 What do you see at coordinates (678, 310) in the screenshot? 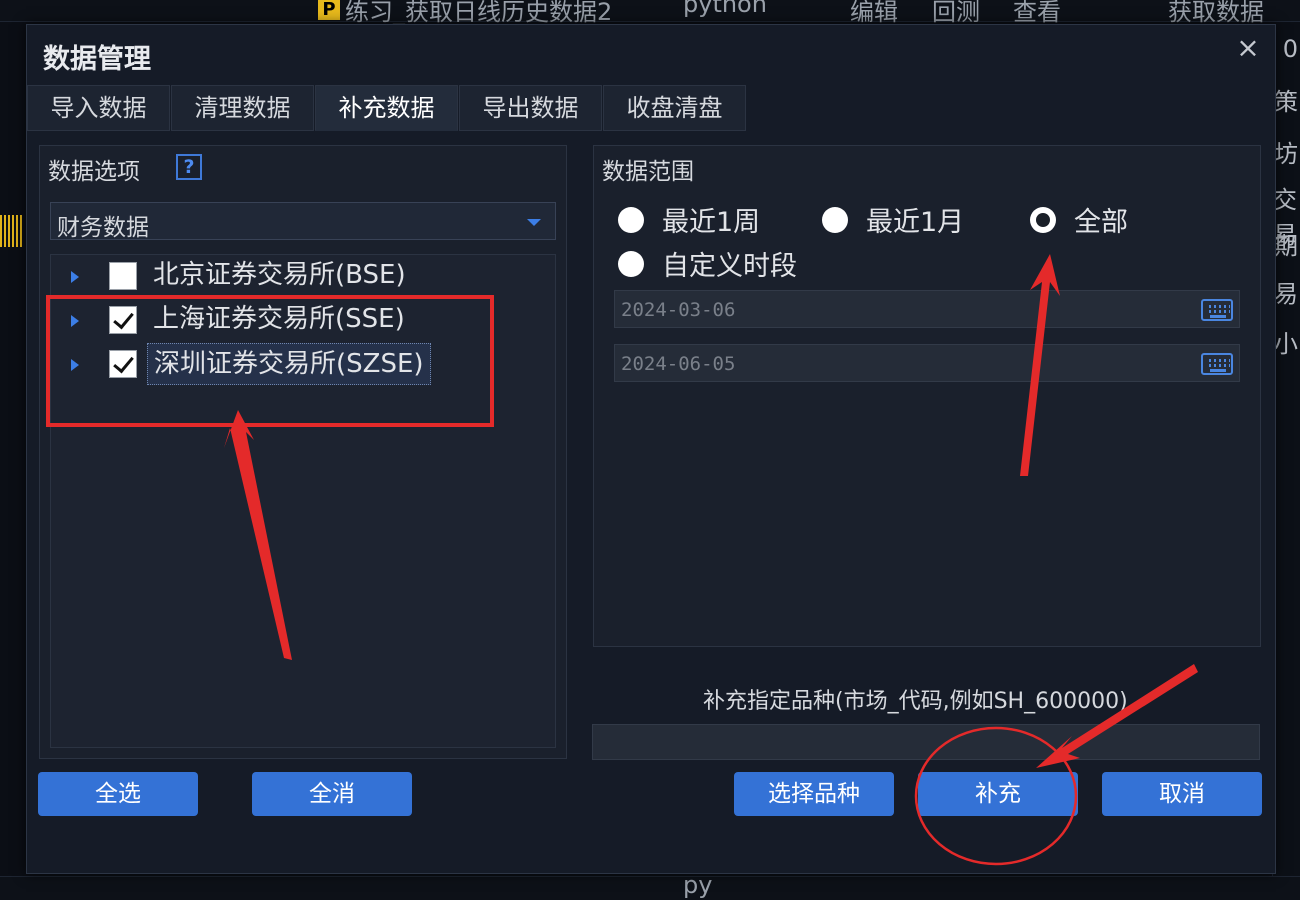
I see `start-date-value: 2024-03-06` at bounding box center [678, 310].